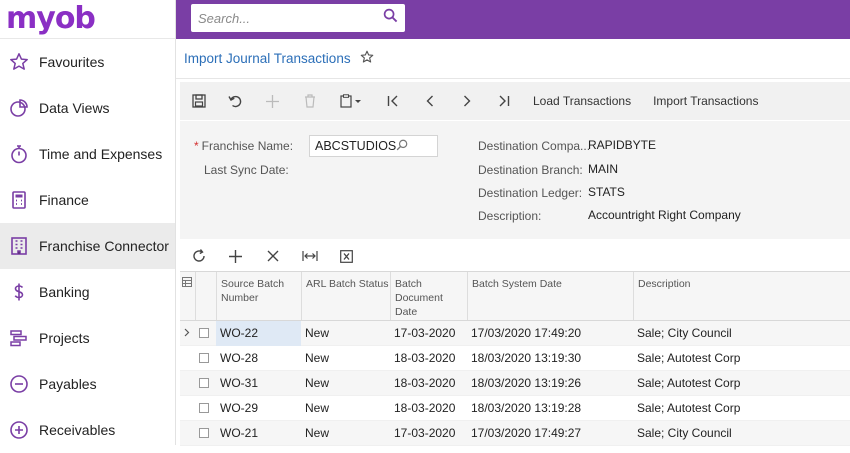 The width and height of the screenshot is (850, 453). I want to click on clipboard-icon, so click(351, 101).